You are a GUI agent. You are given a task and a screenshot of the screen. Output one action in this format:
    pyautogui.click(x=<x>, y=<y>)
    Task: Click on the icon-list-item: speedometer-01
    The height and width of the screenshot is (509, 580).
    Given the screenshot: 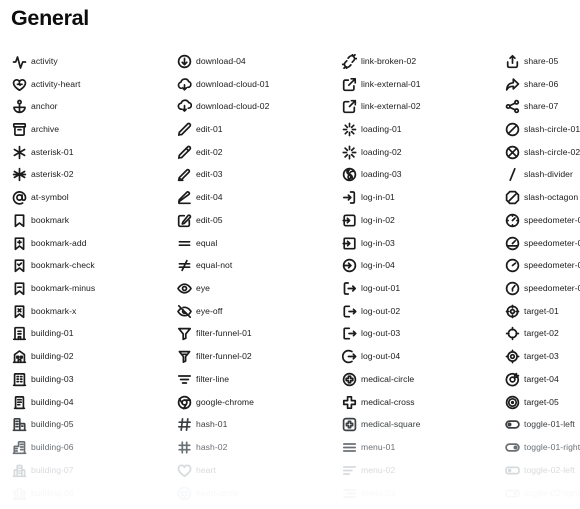 What is the action you would take?
    pyautogui.click(x=542, y=220)
    